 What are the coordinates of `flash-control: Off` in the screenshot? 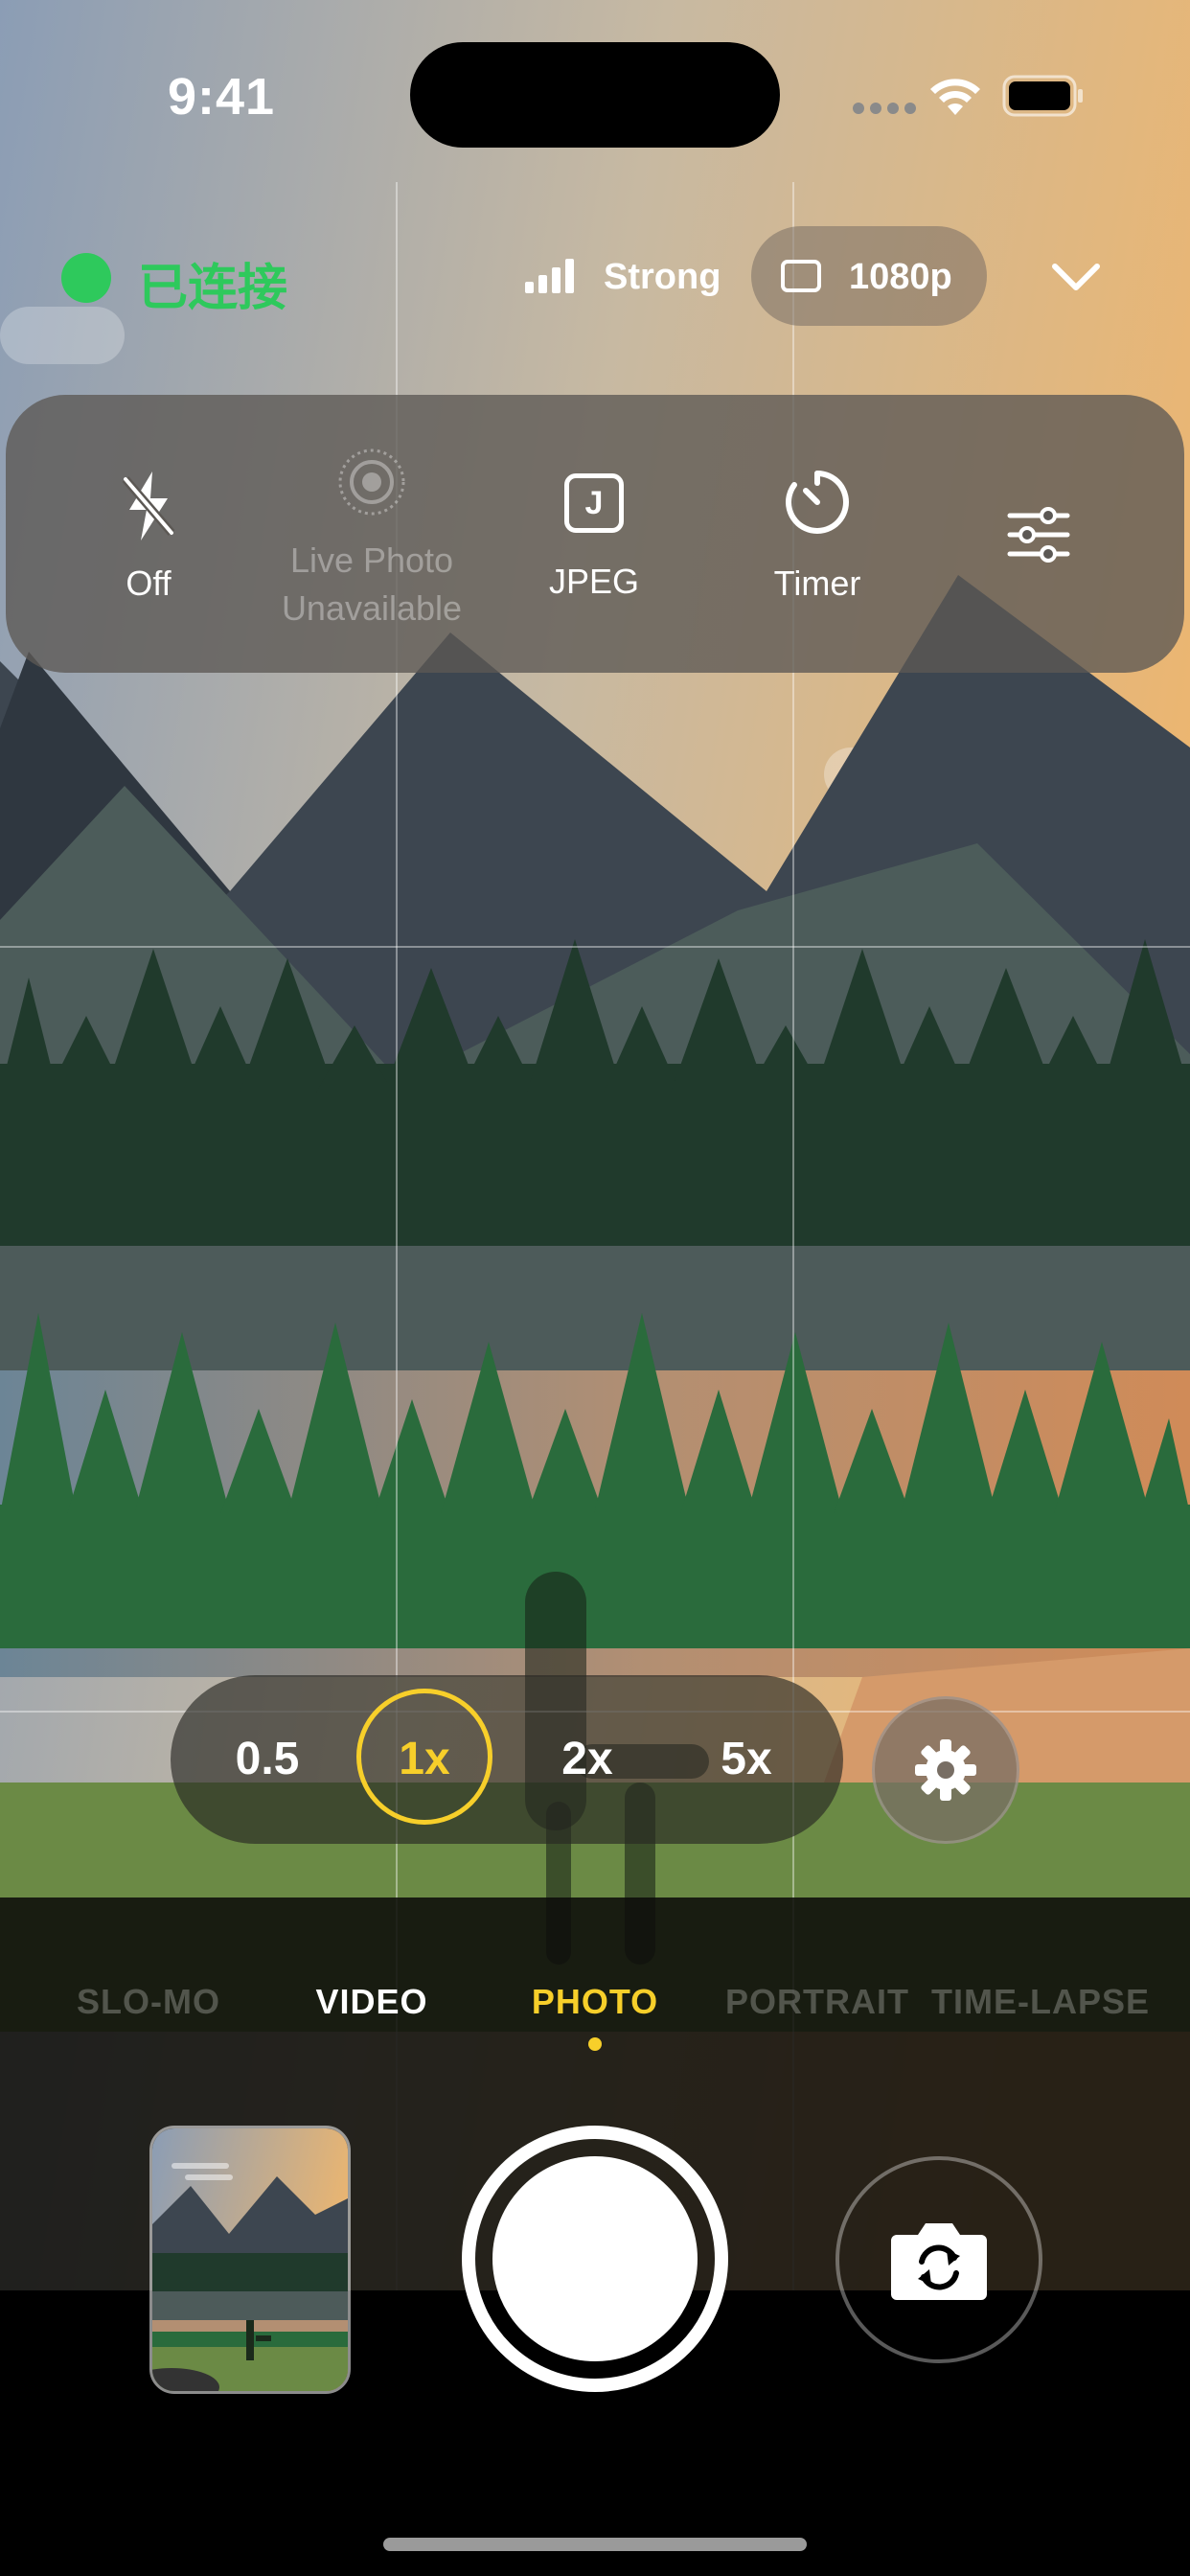 It's located at (148, 536).